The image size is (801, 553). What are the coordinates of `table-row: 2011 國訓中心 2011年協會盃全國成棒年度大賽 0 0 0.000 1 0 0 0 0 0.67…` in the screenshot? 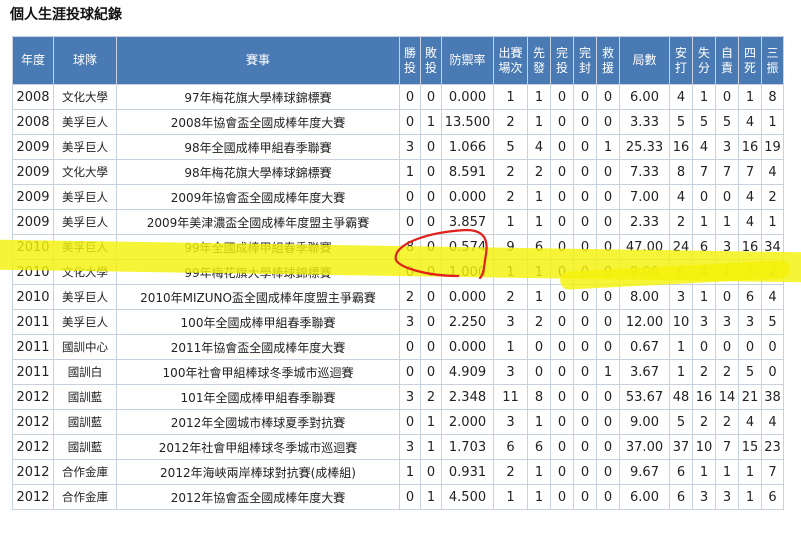 It's located at (398, 347).